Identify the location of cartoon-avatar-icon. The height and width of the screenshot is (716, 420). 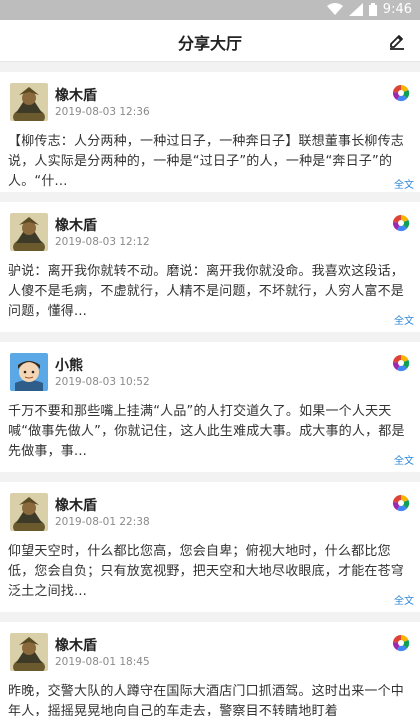
(29, 372).